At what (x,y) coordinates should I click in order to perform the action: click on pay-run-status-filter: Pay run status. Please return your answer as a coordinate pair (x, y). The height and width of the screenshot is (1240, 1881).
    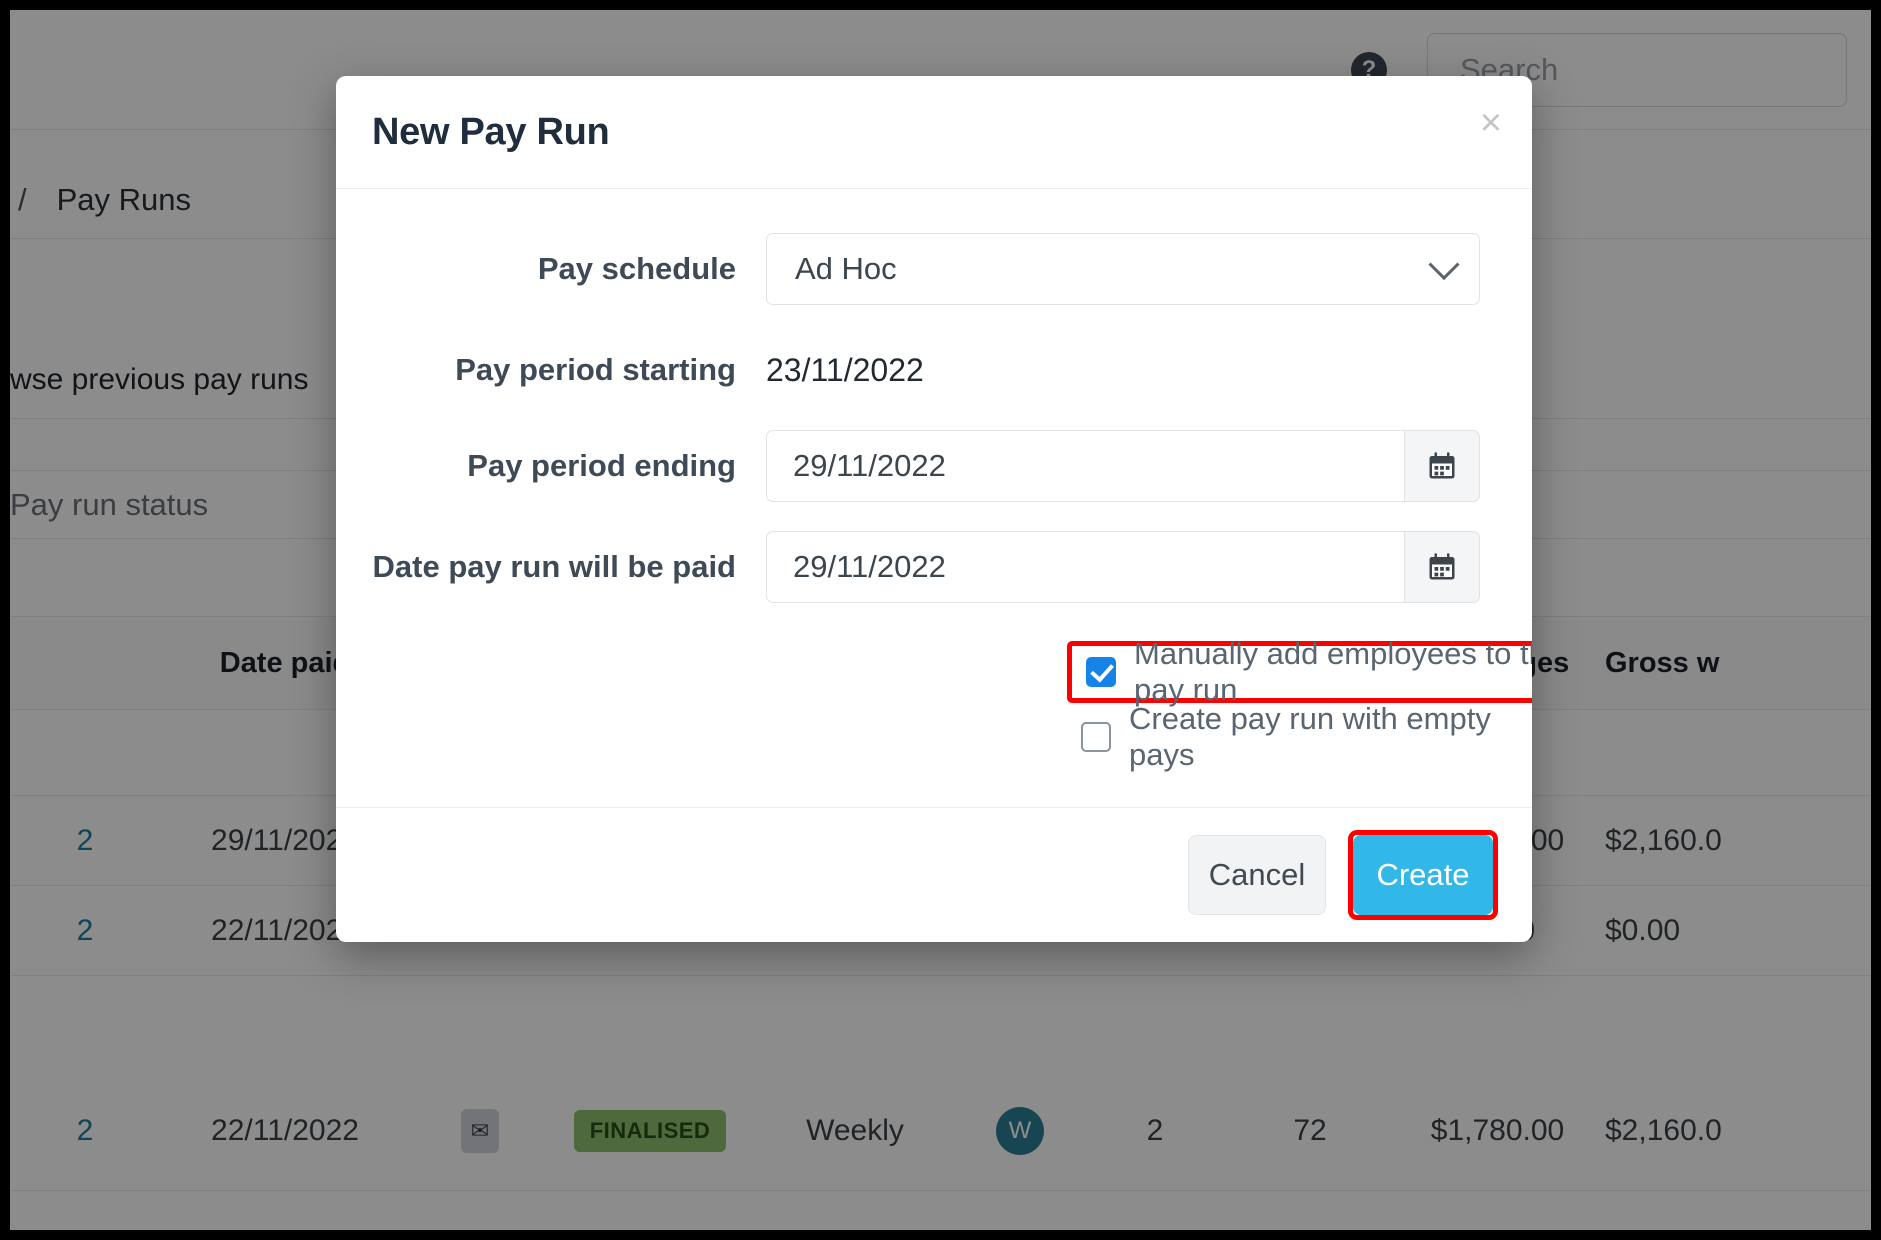
    Looking at the image, I should click on (109, 505).